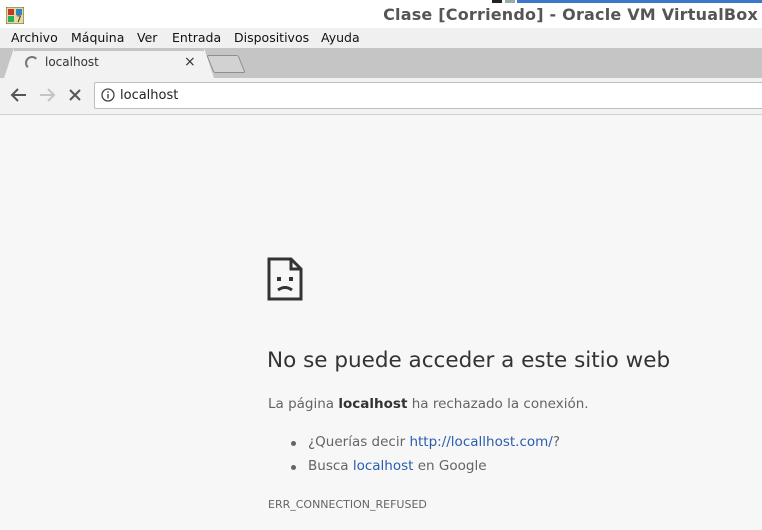 Image resolution: width=762 pixels, height=530 pixels. I want to click on error-code: ERR_CONNECTION_REFUSED, so click(347, 504).